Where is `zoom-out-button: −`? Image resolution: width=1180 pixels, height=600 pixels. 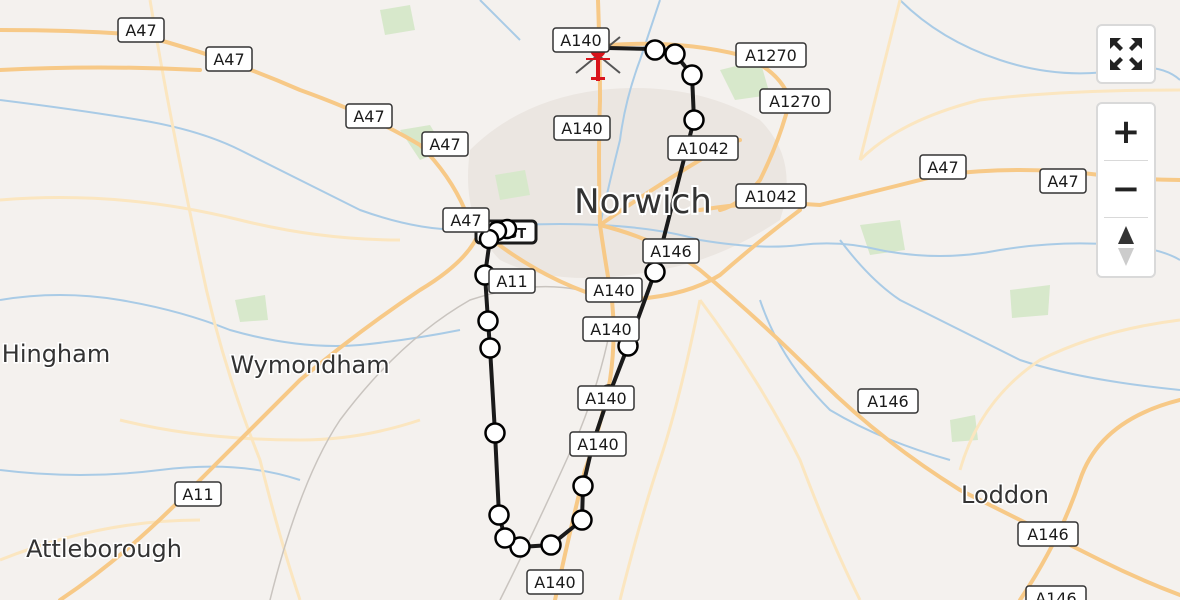 zoom-out-button: − is located at coordinates (1126, 189).